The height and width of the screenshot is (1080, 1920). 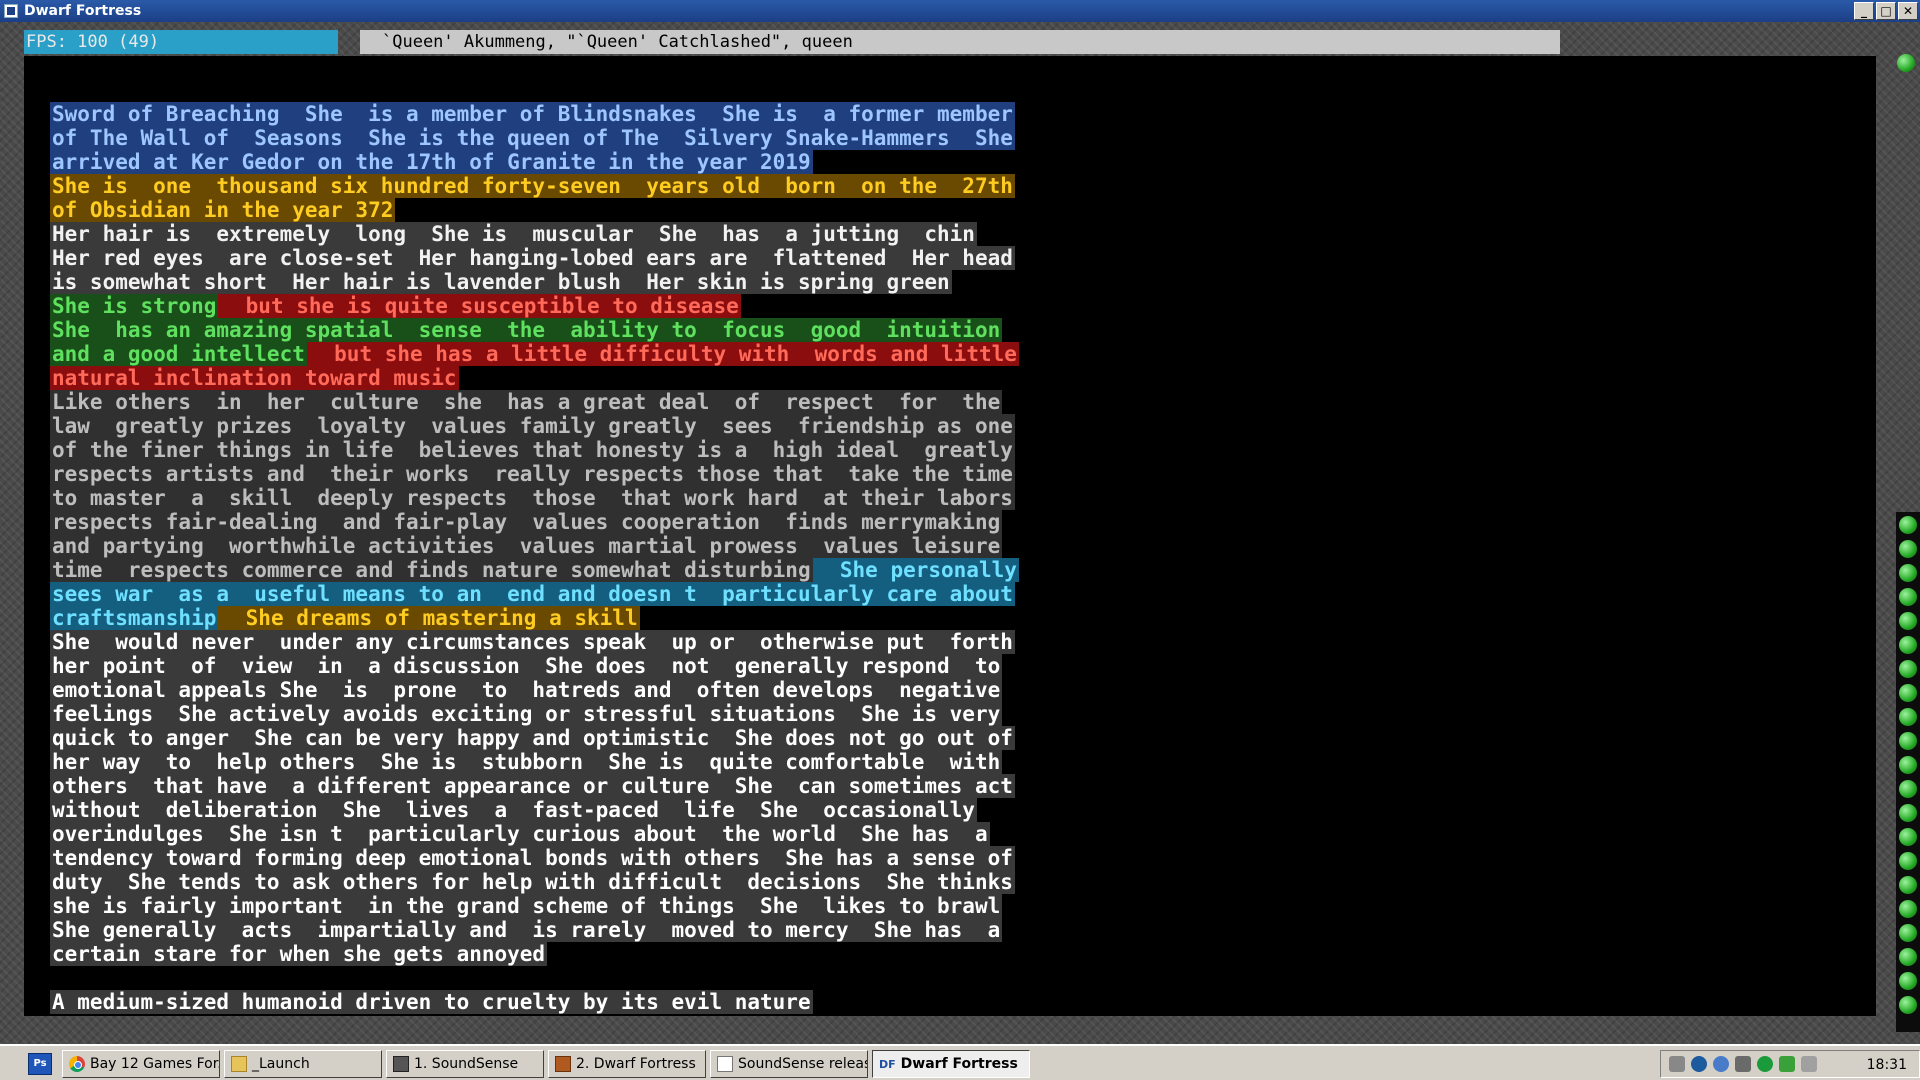 I want to click on steam-icon, so click(x=1699, y=1064).